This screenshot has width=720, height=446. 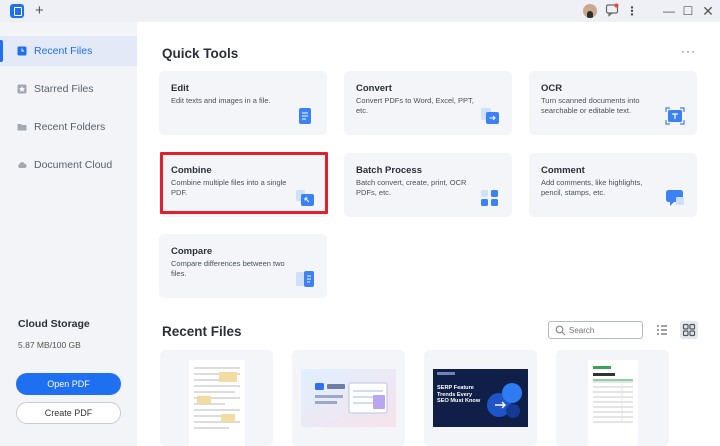 What do you see at coordinates (305, 279) in the screenshot?
I see `compare-doc-icon` at bounding box center [305, 279].